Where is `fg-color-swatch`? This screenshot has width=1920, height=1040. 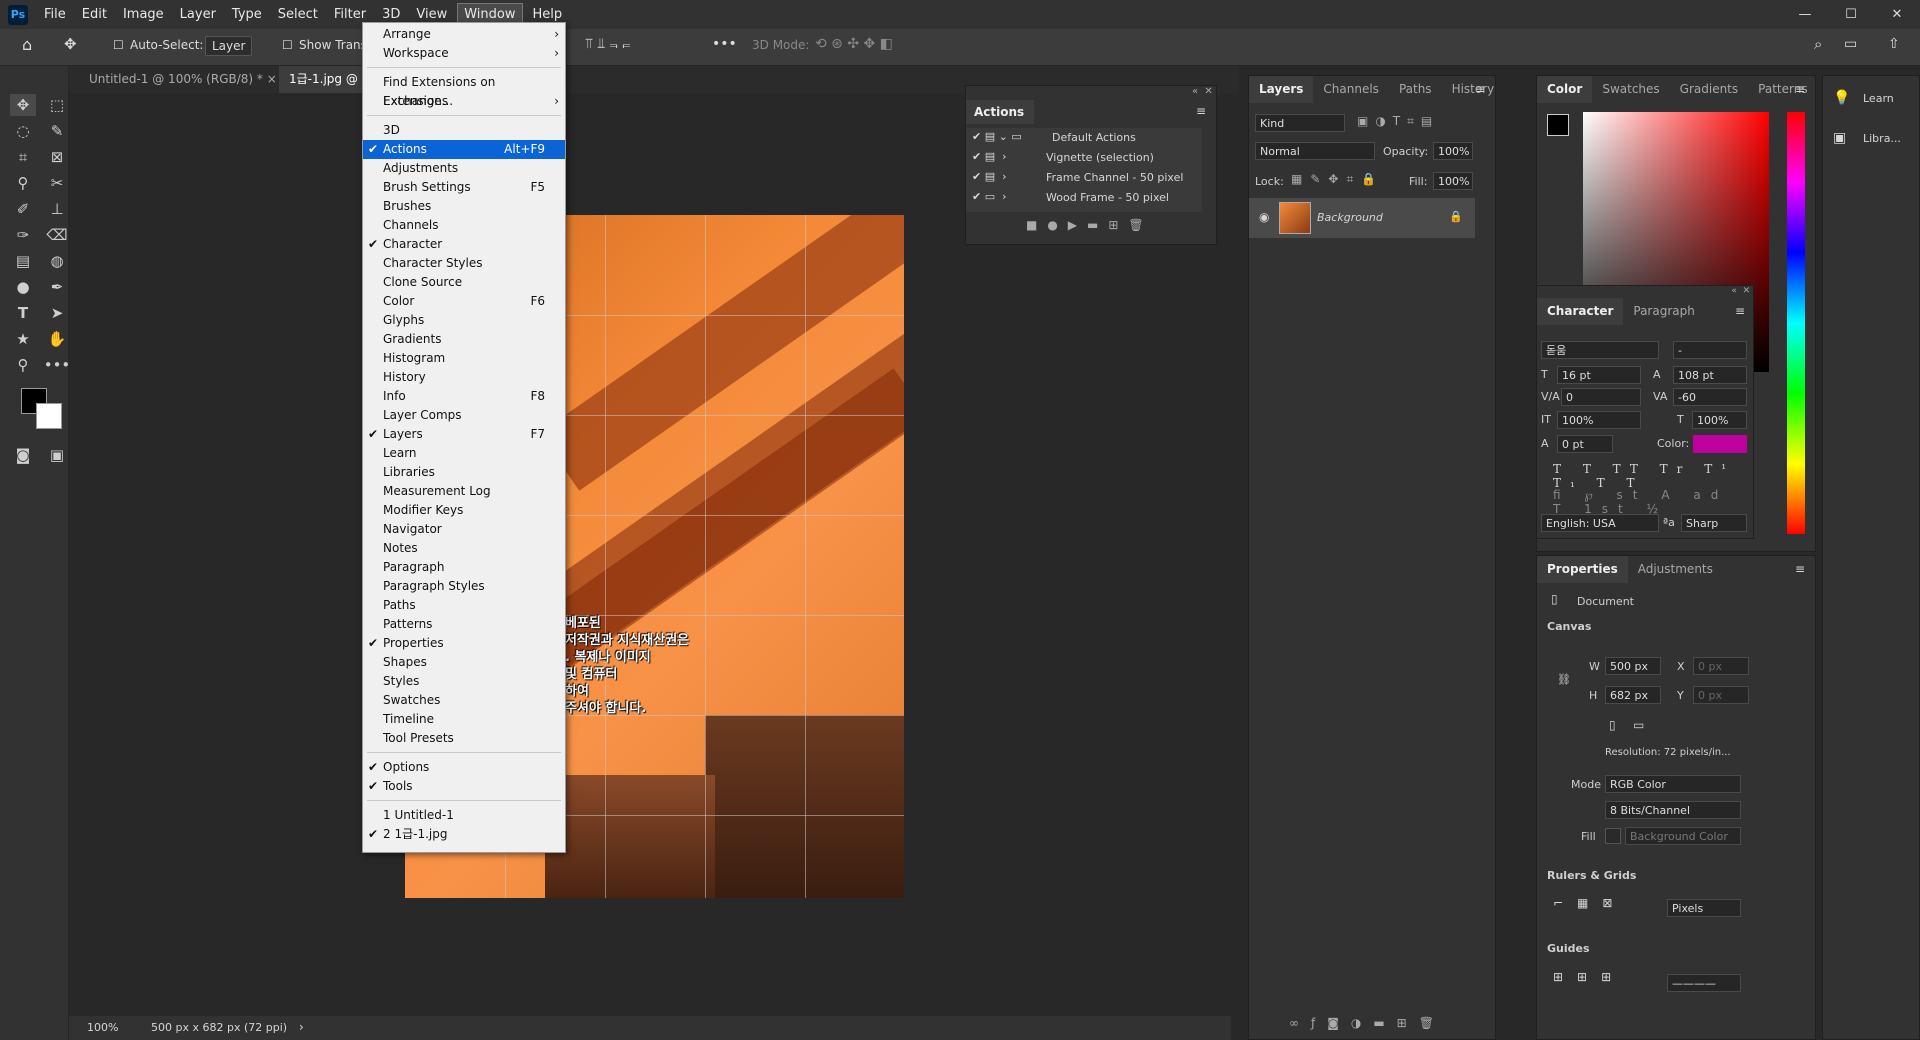
fg-color-swatch is located at coordinates (1558, 125).